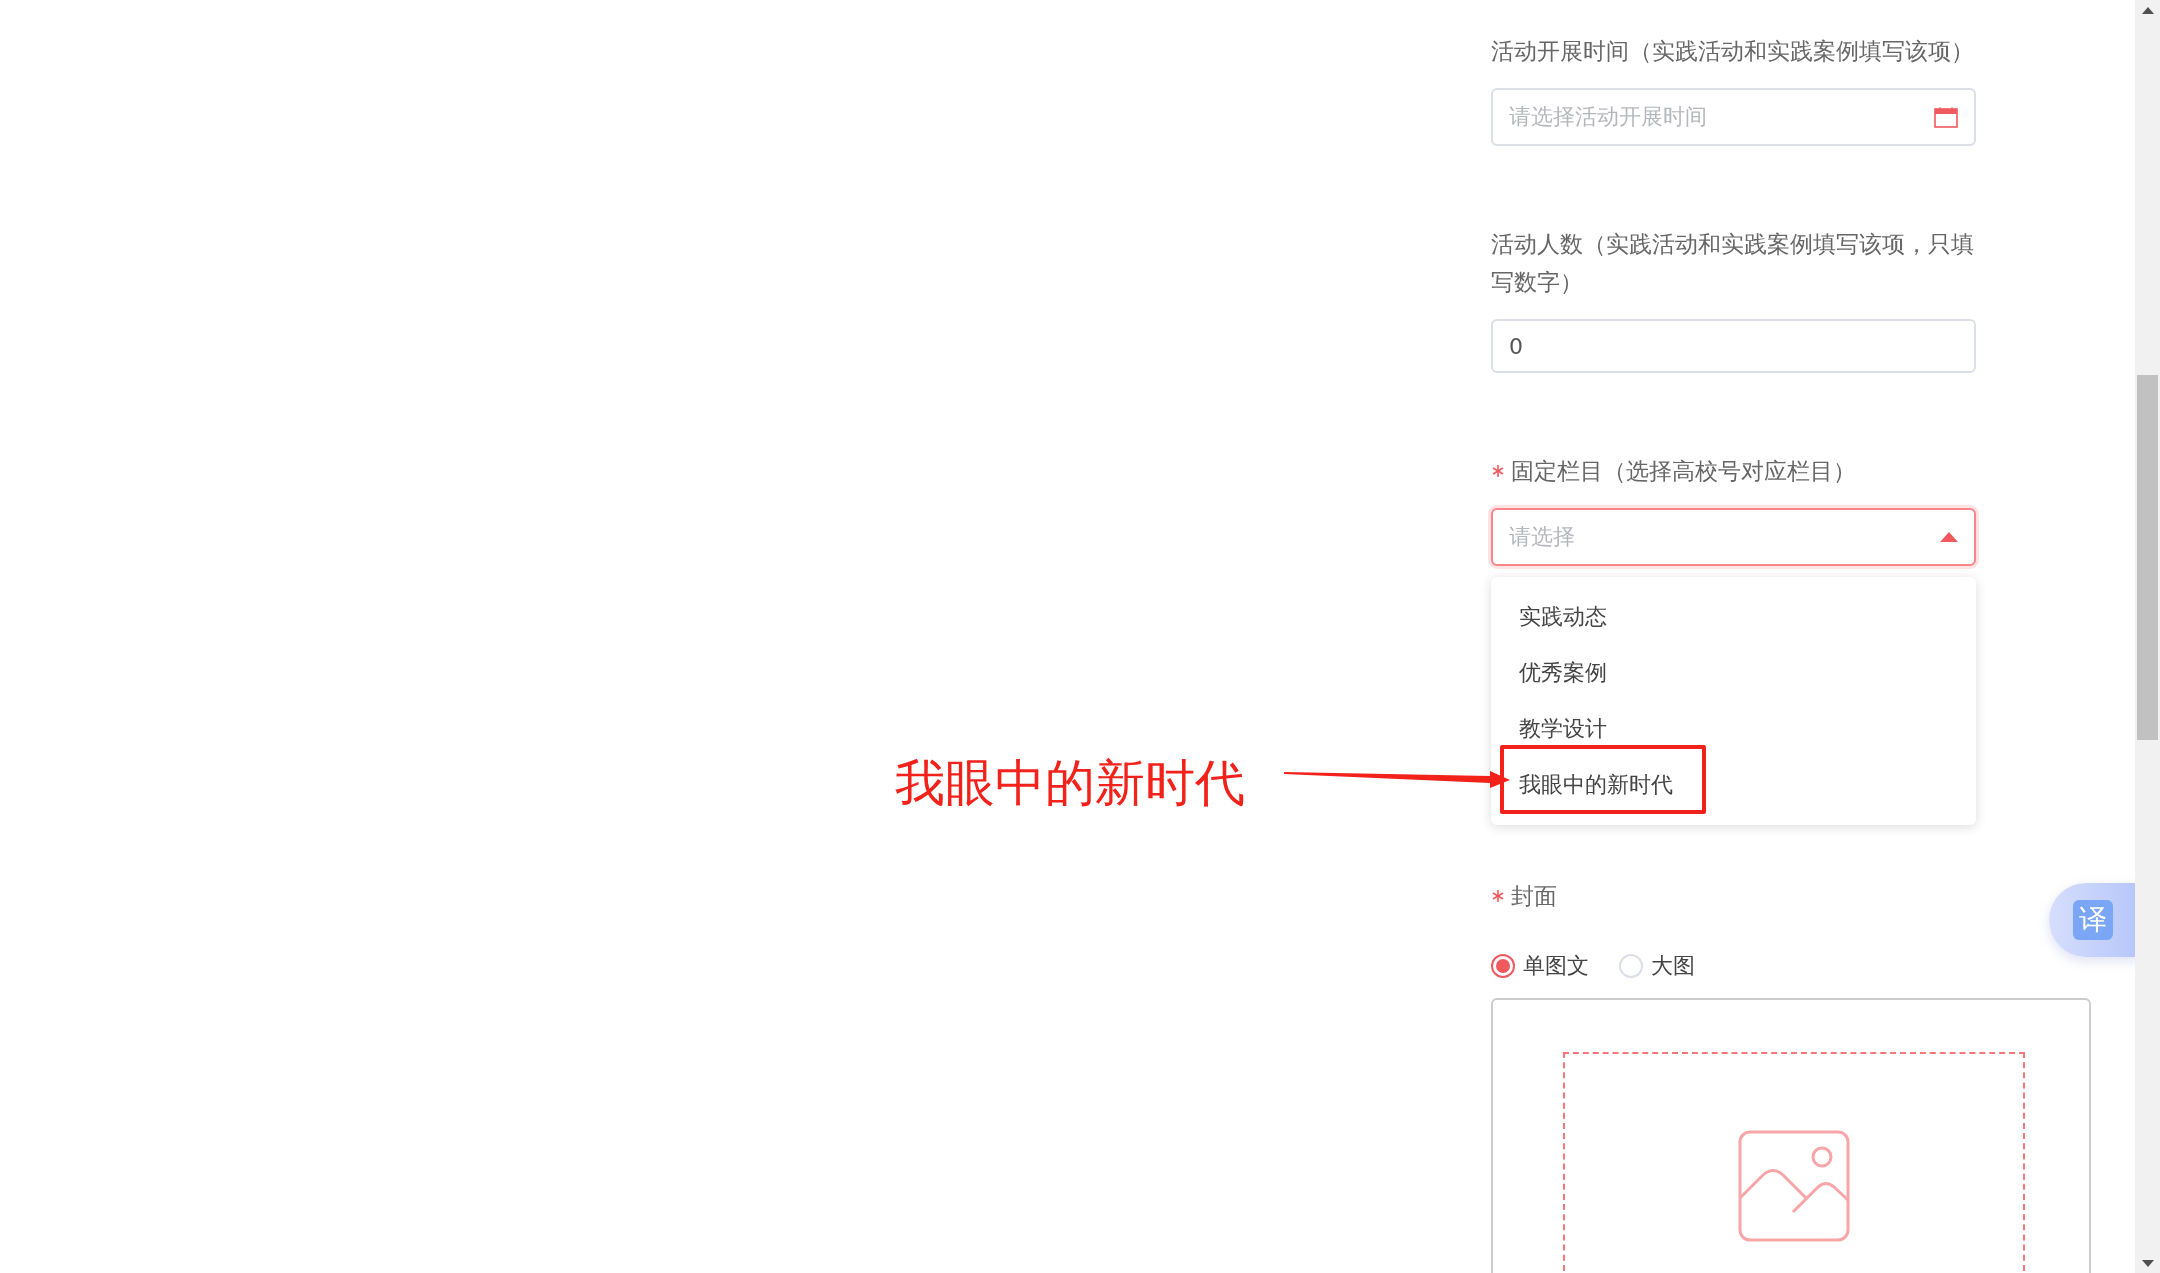 This screenshot has width=2160, height=1273. What do you see at coordinates (1794, 1186) in the screenshot?
I see `image-placeholder-icon` at bounding box center [1794, 1186].